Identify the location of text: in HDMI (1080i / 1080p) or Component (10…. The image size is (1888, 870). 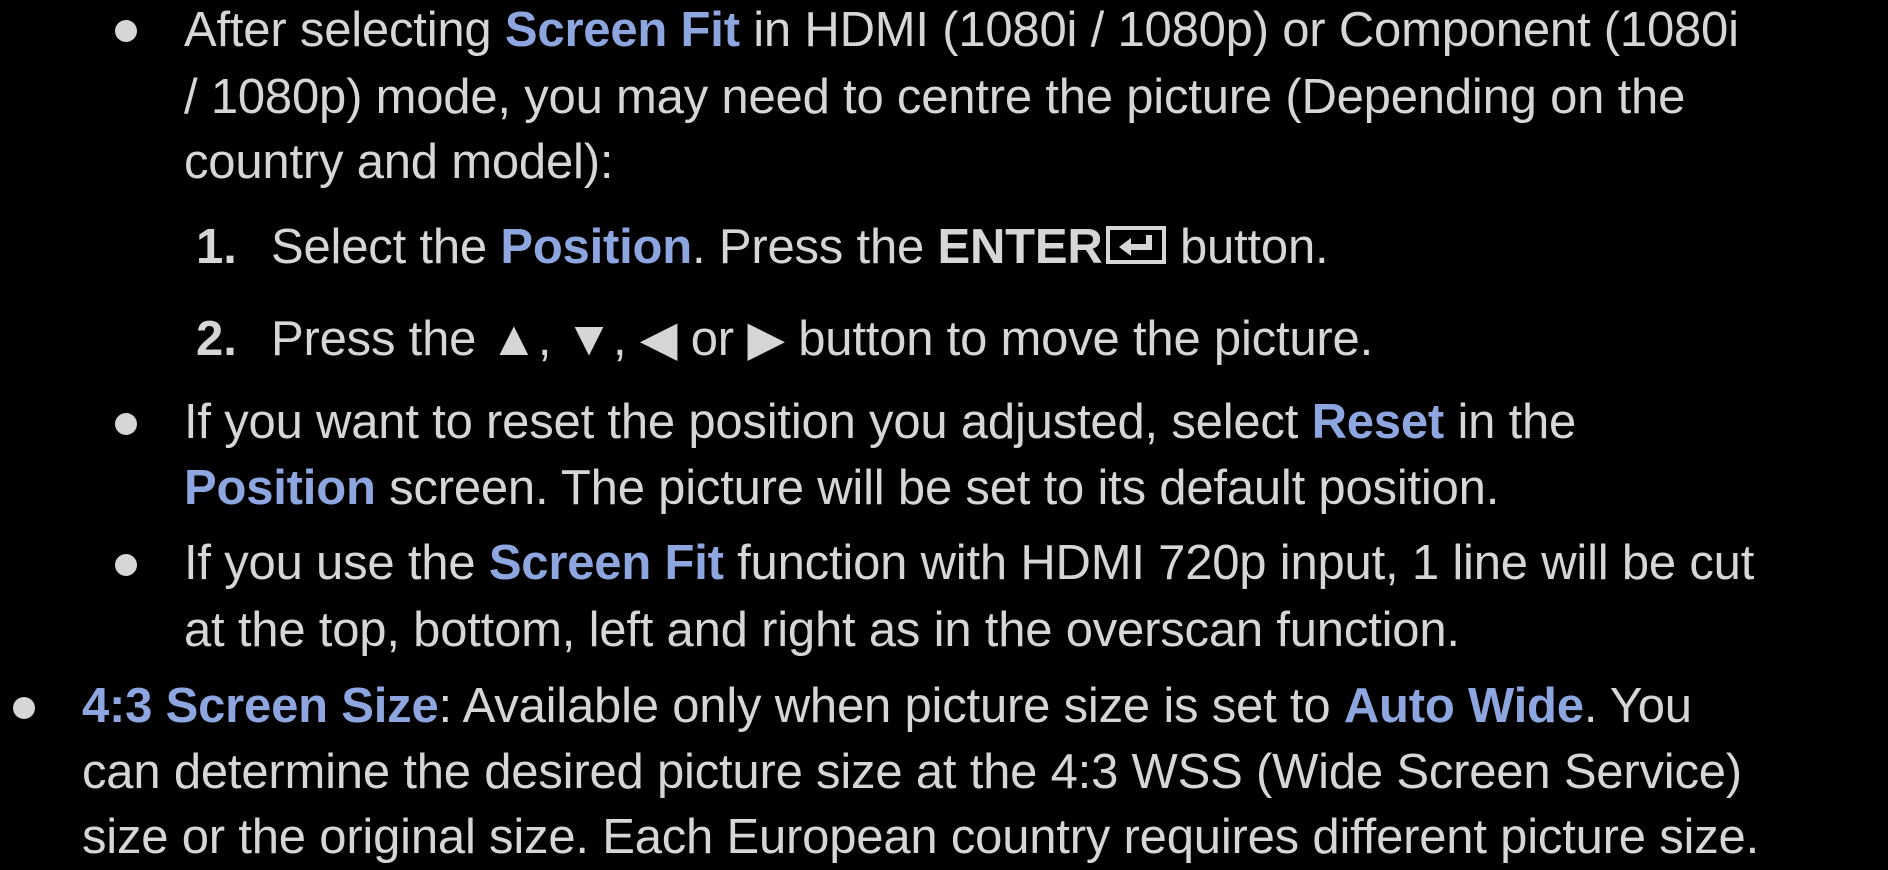
(1239, 30).